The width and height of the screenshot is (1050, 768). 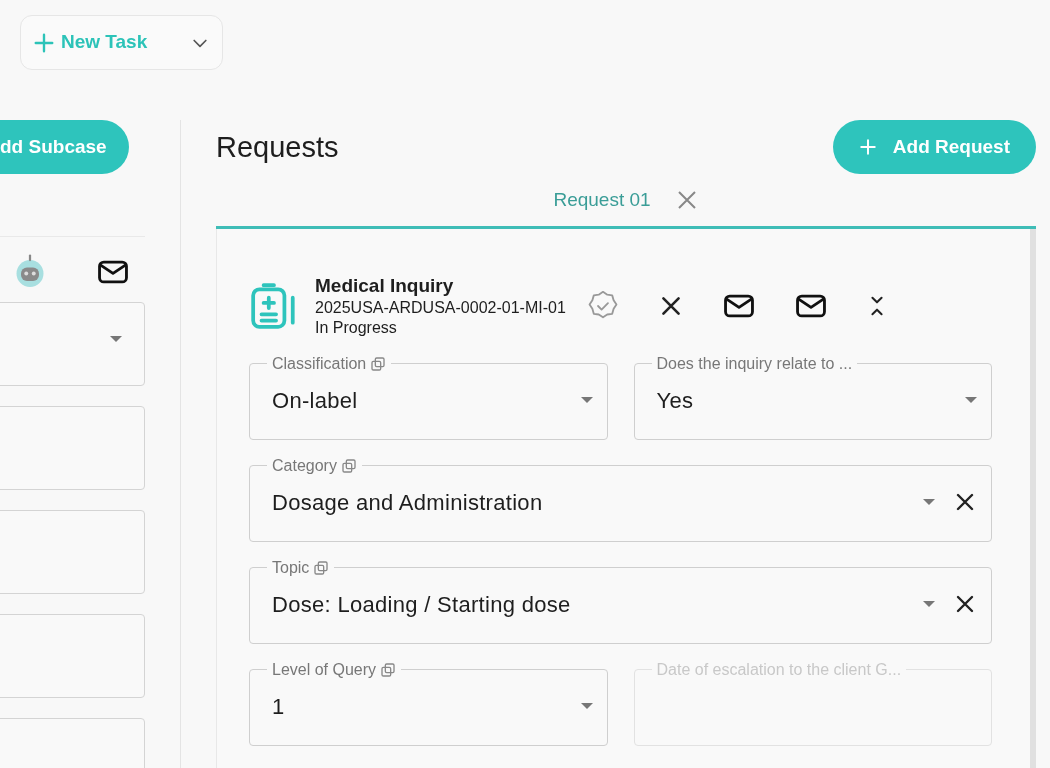 What do you see at coordinates (304, 465) in the screenshot?
I see `field-label: Category` at bounding box center [304, 465].